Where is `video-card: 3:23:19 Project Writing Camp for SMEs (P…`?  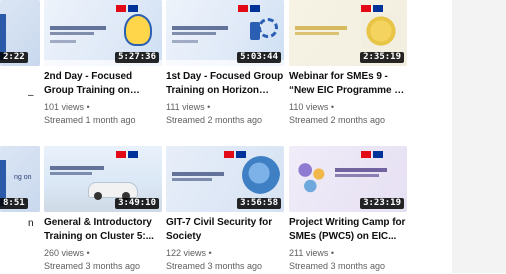
video-card: 3:23:19 Project Writing Camp for SMEs (P… is located at coordinates (348, 210).